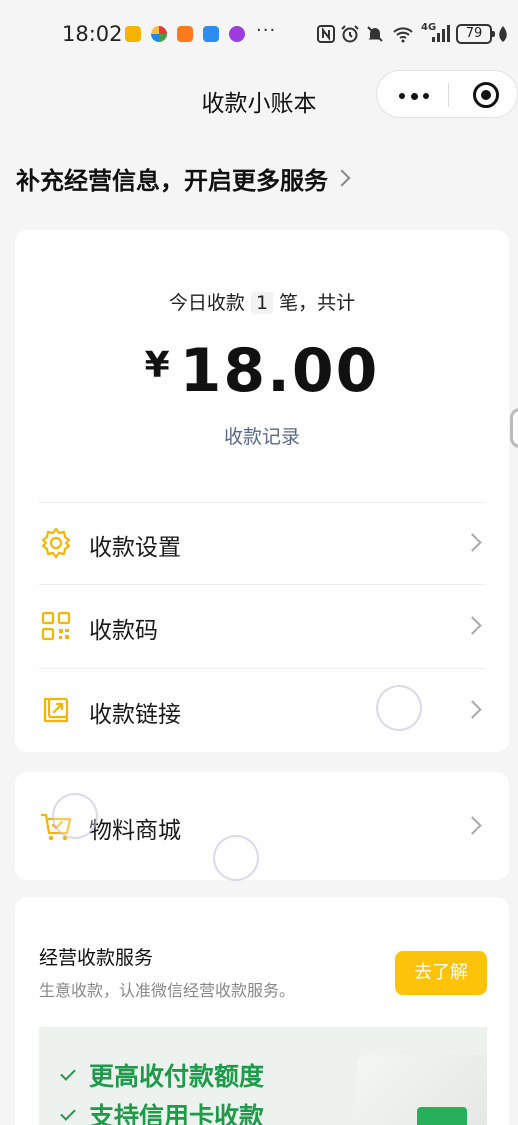 Image resolution: width=518 pixels, height=1125 pixels. I want to click on wifi-icon, so click(403, 35).